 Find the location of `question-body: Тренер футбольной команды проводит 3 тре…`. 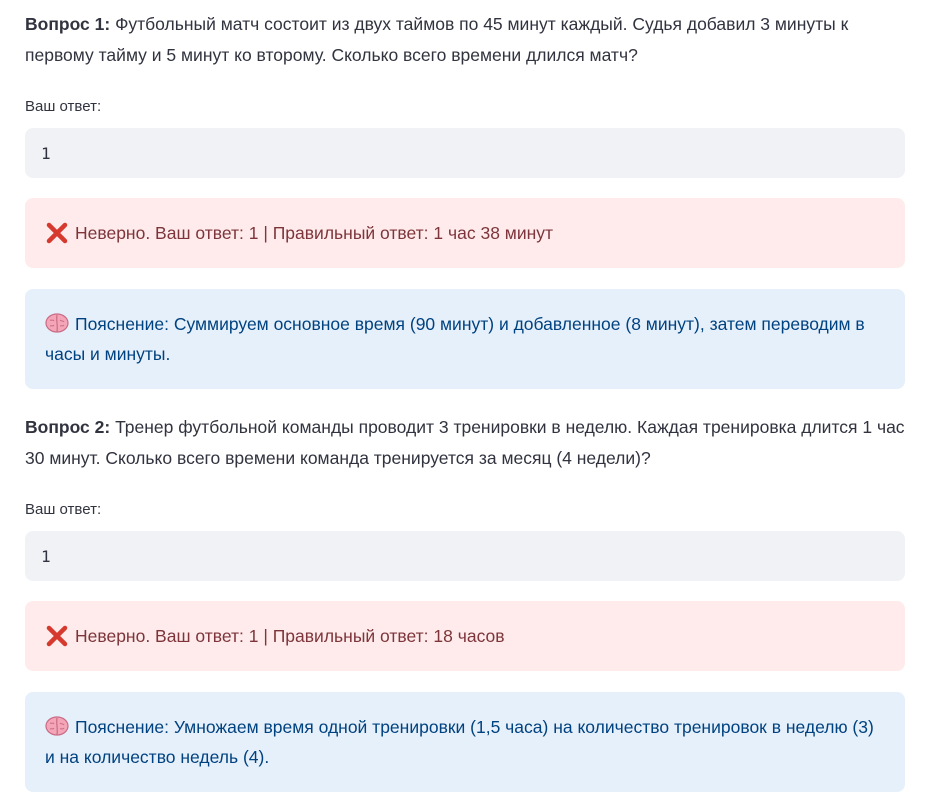

question-body: Тренер футбольной команды проводит 3 тре… is located at coordinates (465, 442).